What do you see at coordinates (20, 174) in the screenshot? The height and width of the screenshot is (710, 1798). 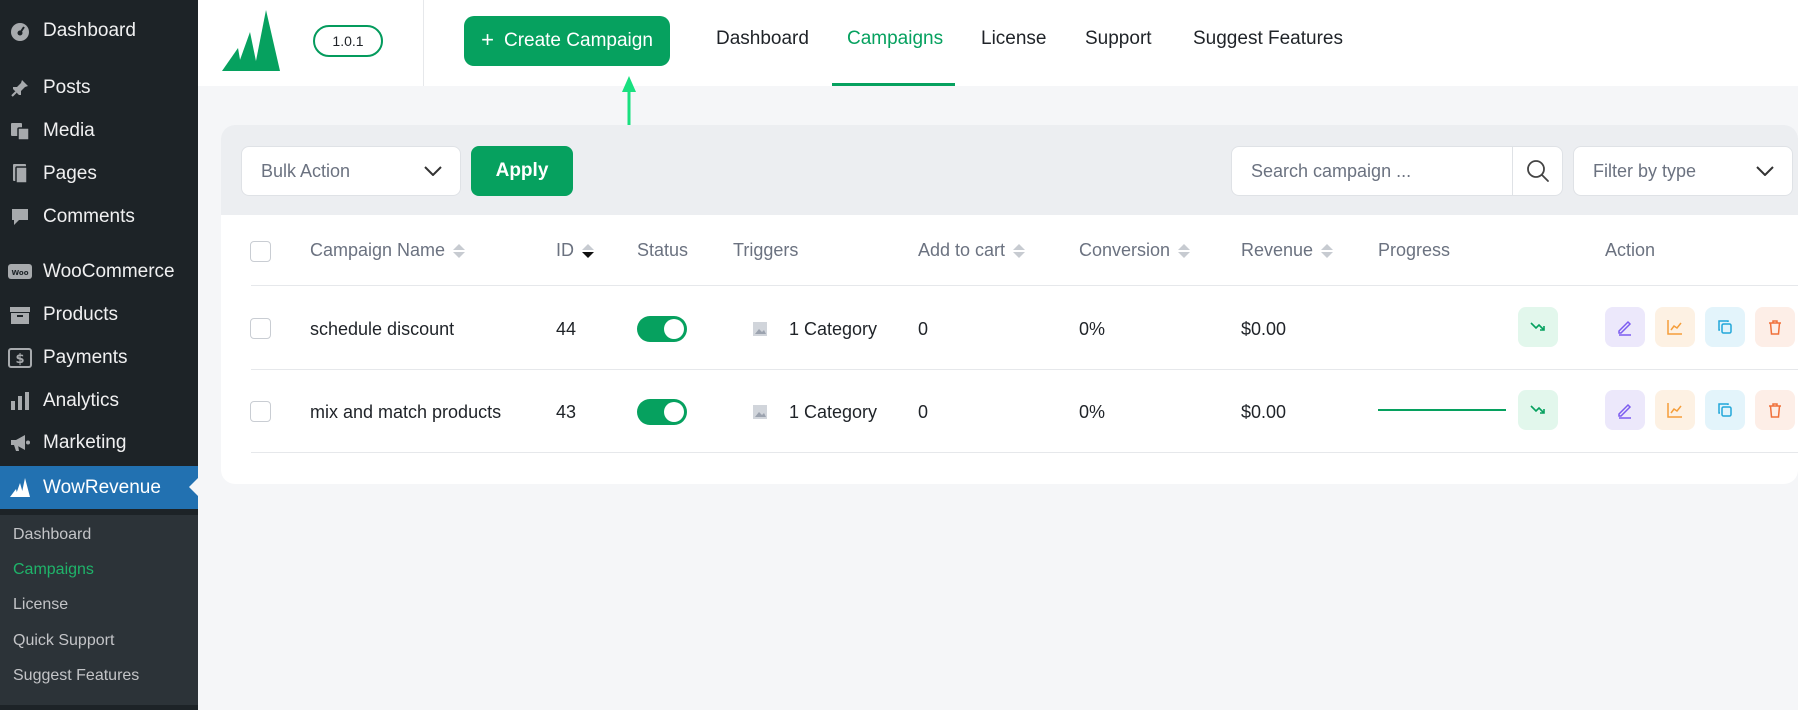 I see `pages-icon` at bounding box center [20, 174].